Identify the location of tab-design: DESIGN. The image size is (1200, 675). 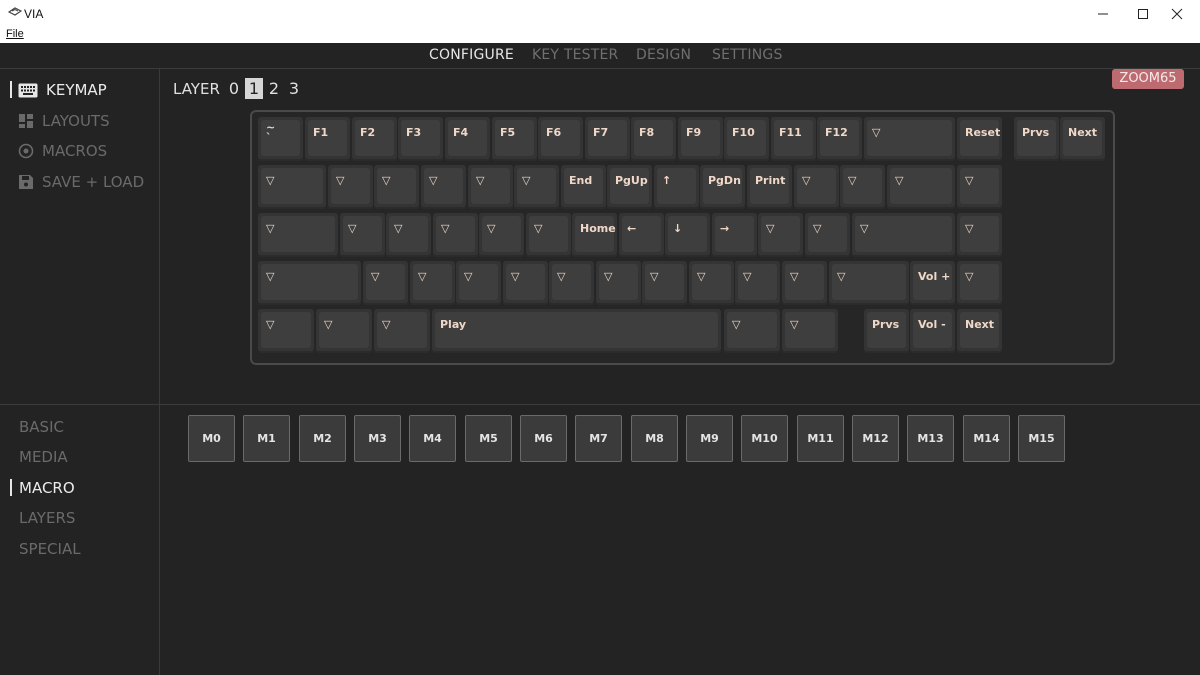
(663, 55).